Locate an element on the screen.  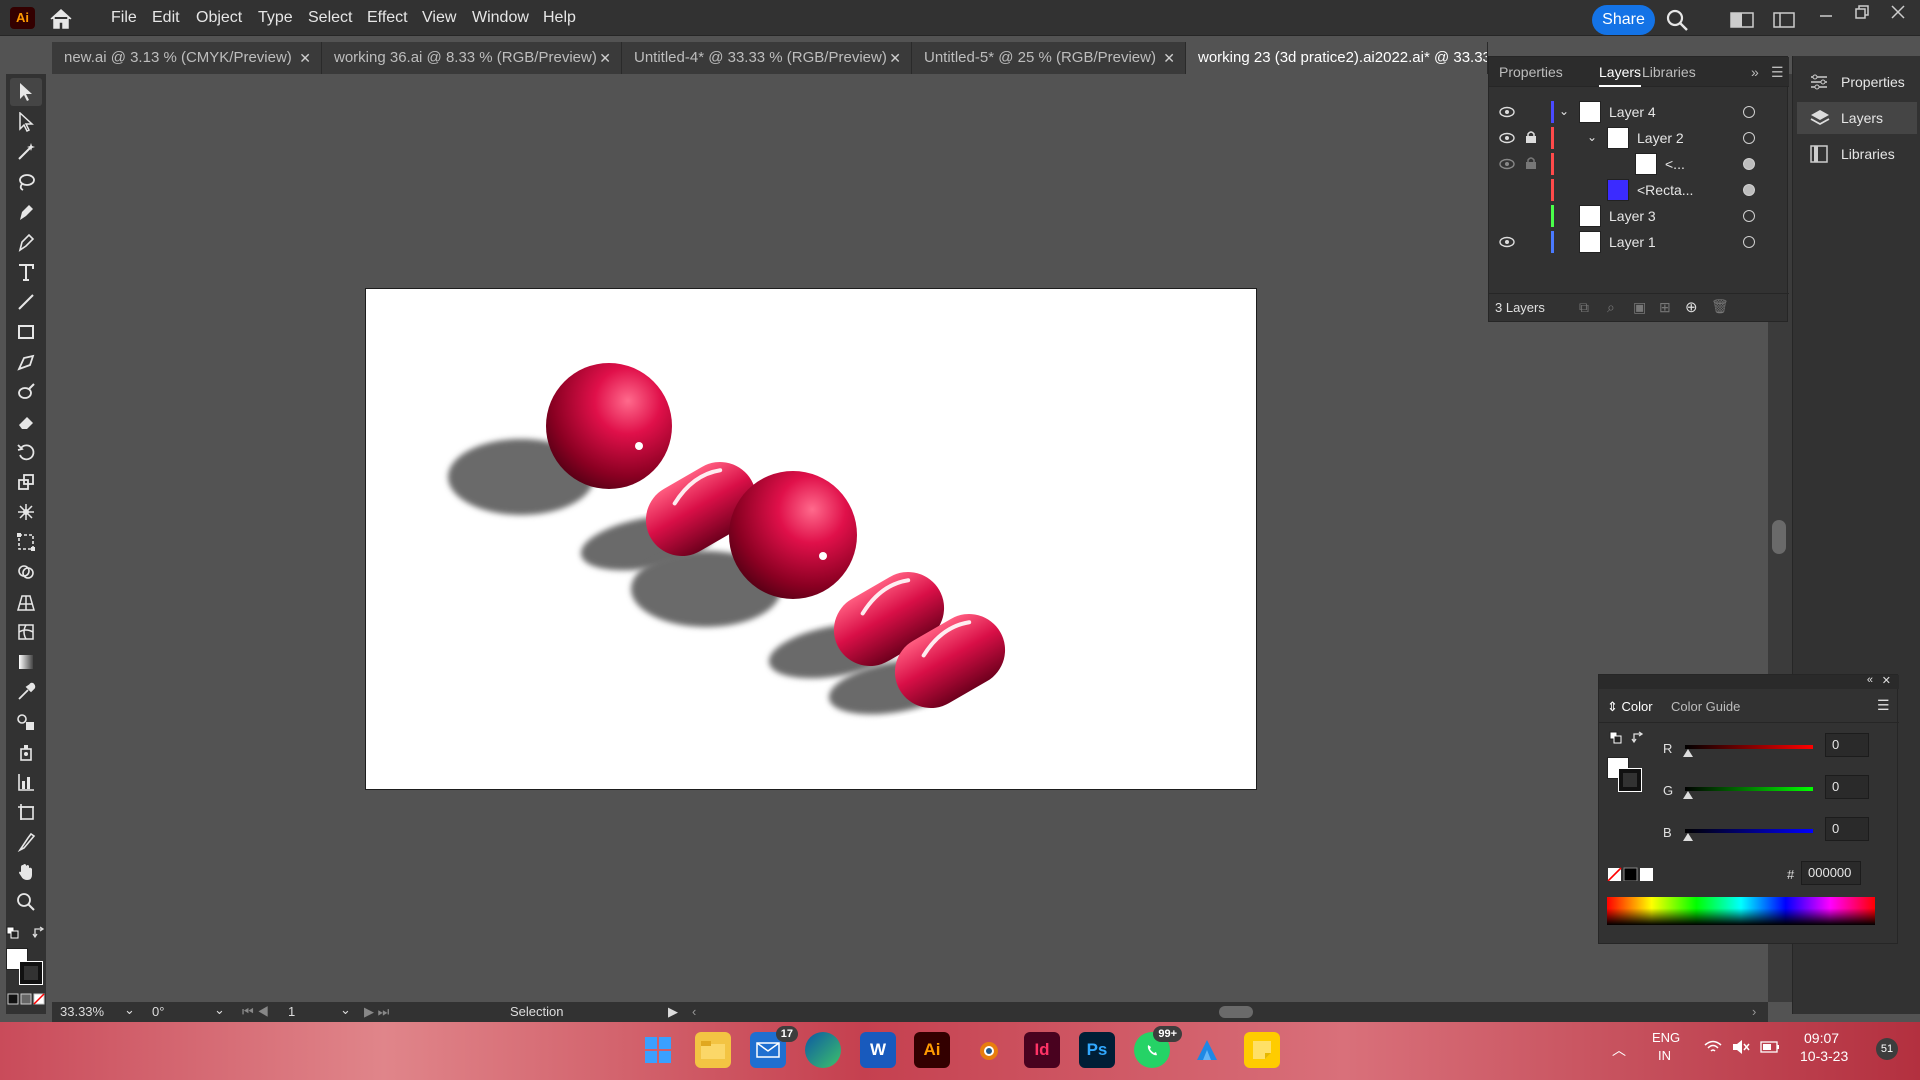
mesh-tool-icon is located at coordinates (26, 632).